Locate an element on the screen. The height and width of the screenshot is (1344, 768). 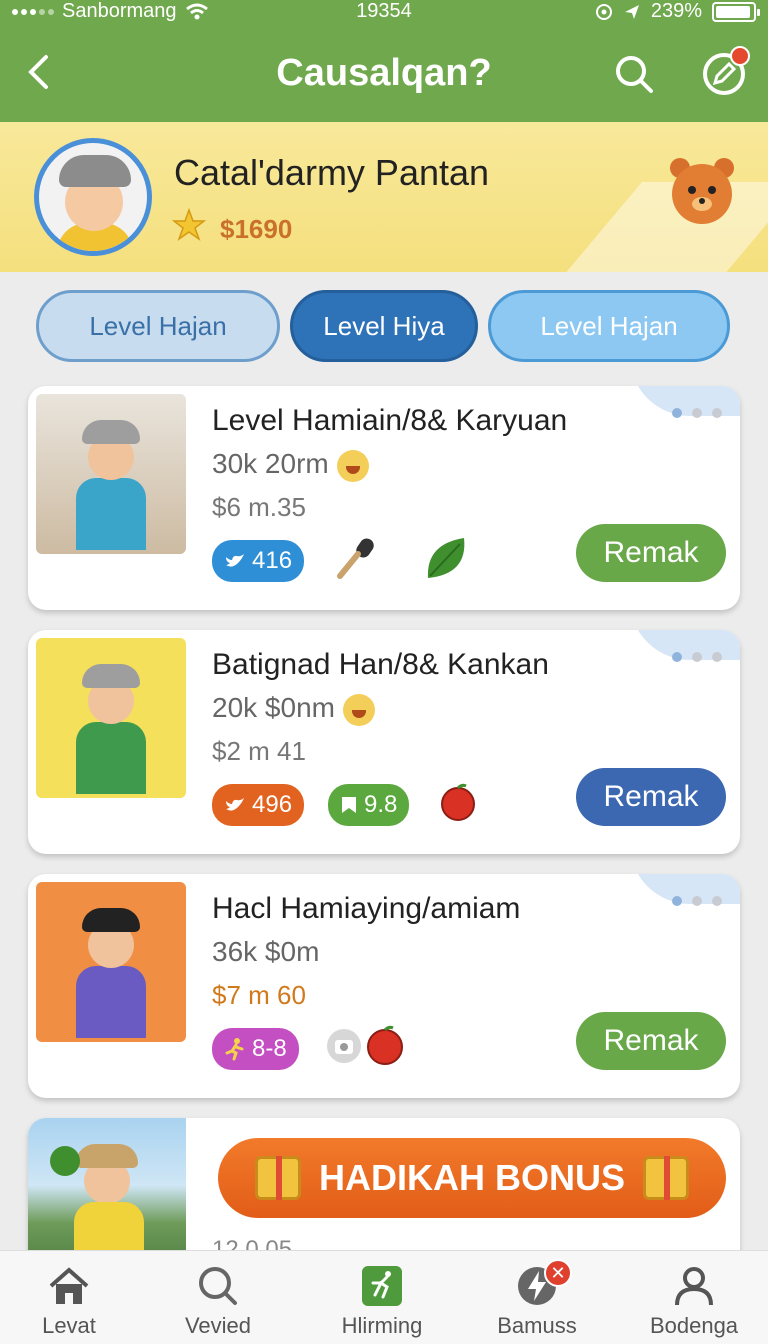
status-right: 239% is located at coordinates (677, 11).